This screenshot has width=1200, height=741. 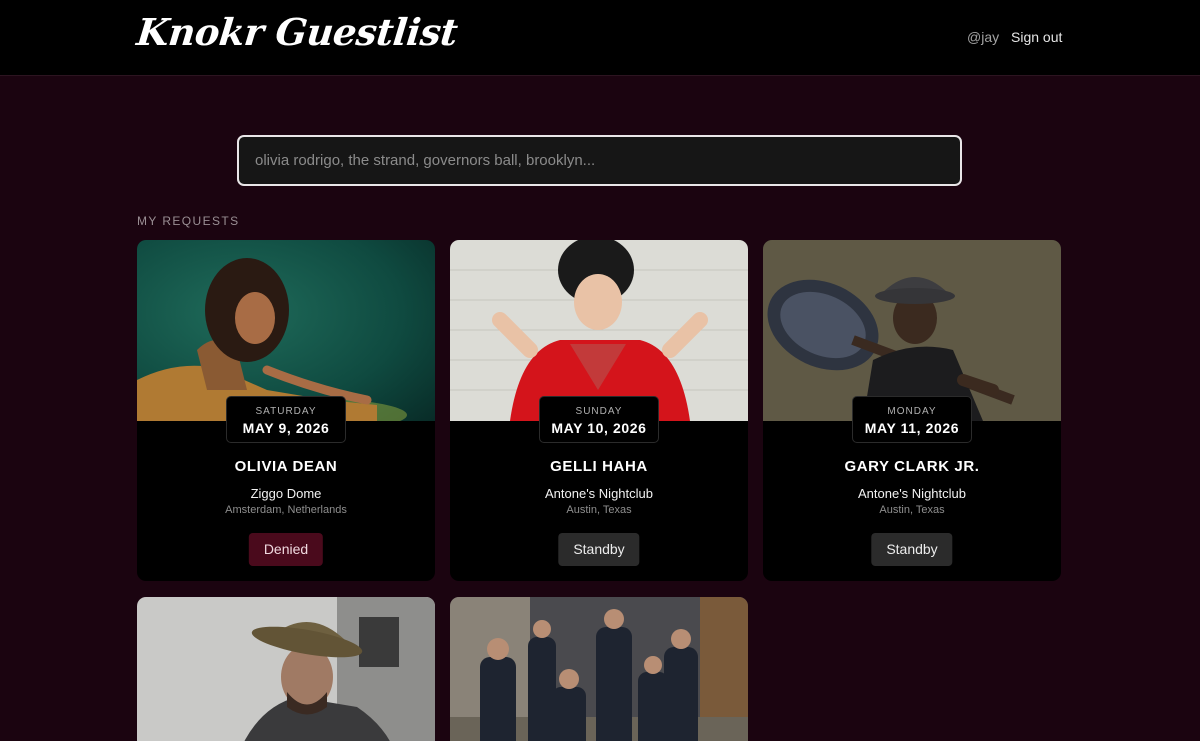 I want to click on artist-name: OLIVIA DEAN, so click(x=286, y=466).